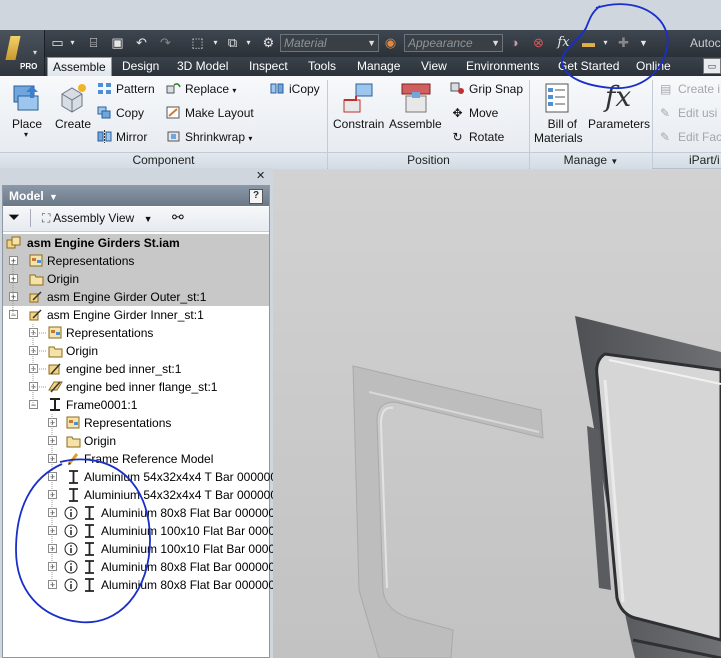  What do you see at coordinates (145, 585) in the screenshot?
I see `tree-row: + Aluminium 80x8 Flat Bar 00000031` at bounding box center [145, 585].